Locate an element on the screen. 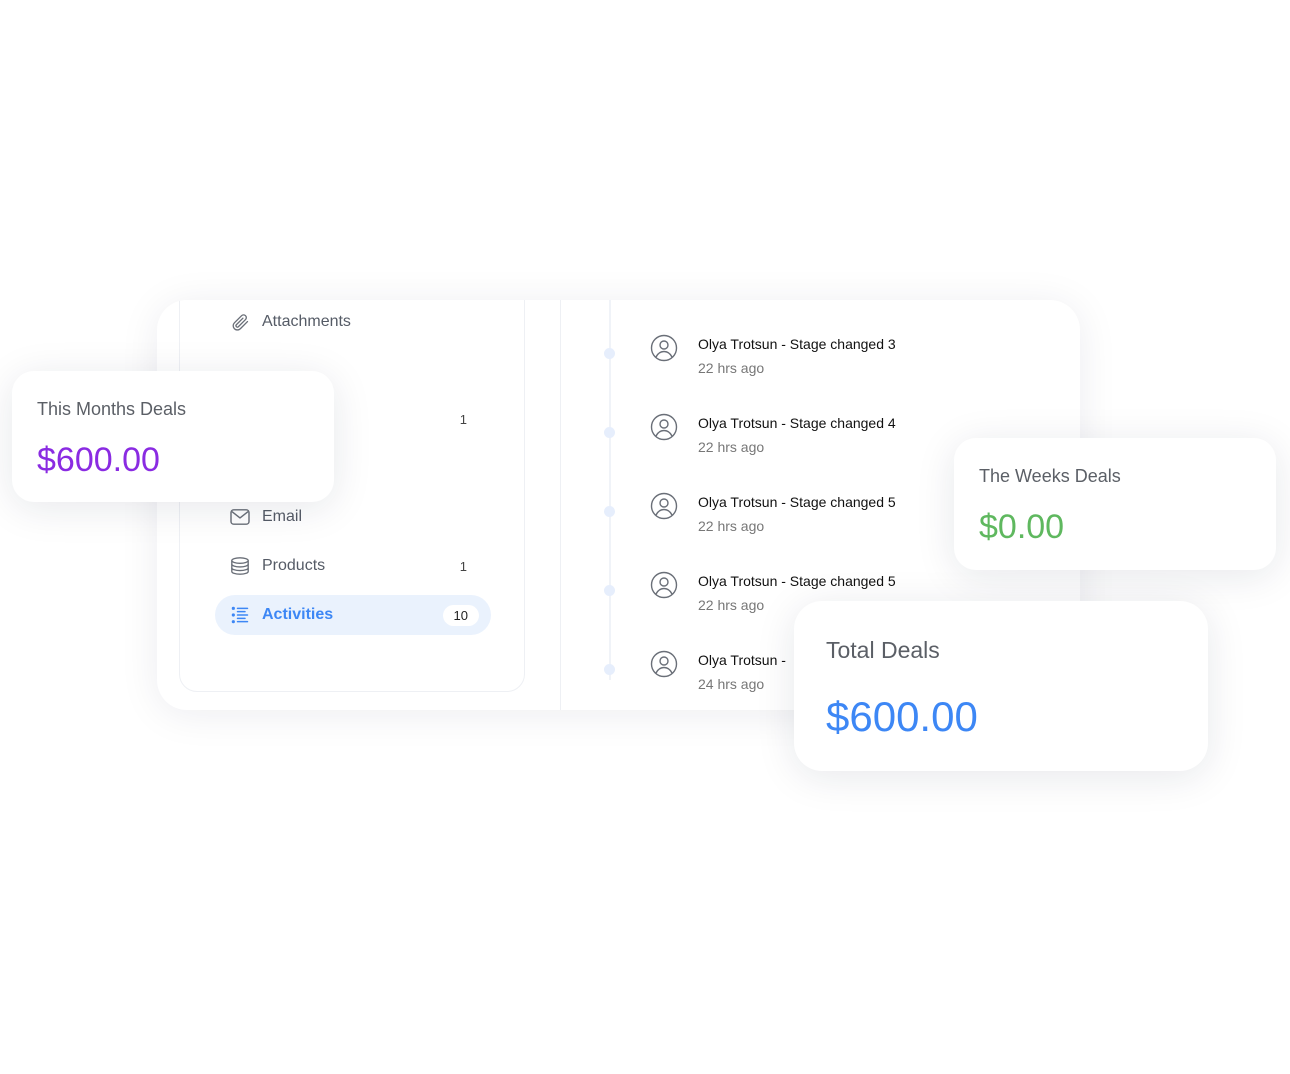  stack-icon is located at coordinates (240, 566).